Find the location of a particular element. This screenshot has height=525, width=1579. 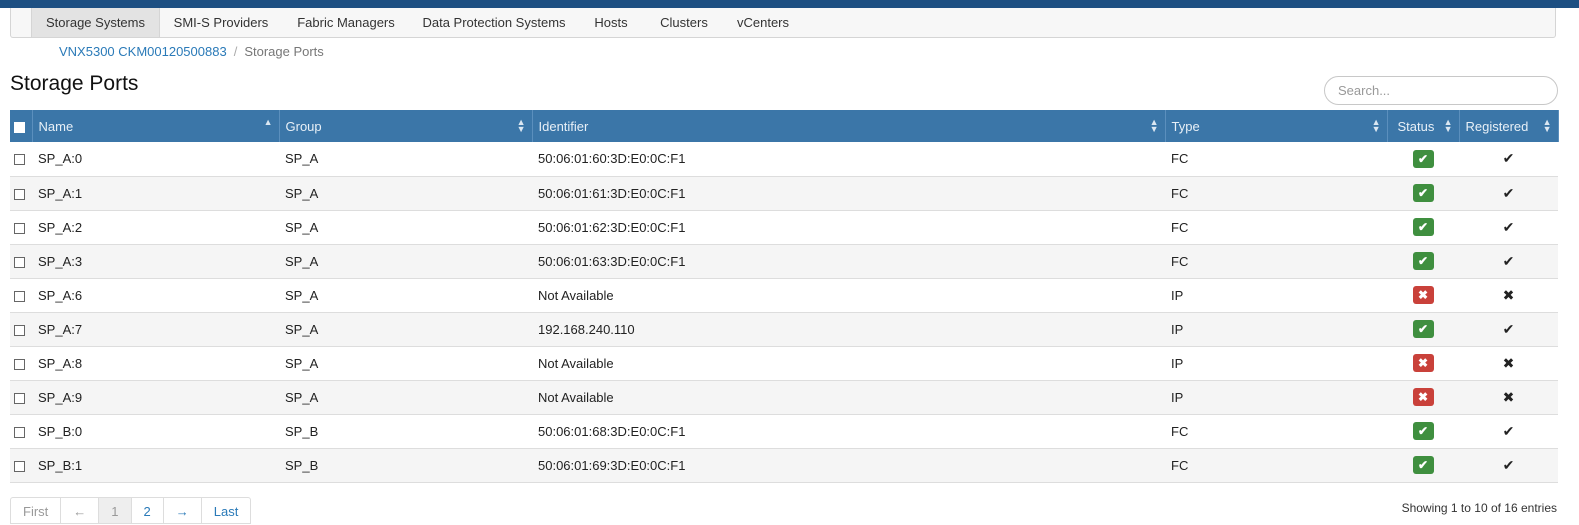

table-row: SP_A:7 SP_A 192.168.240.110 IP ✔ ✔ is located at coordinates (784, 329).